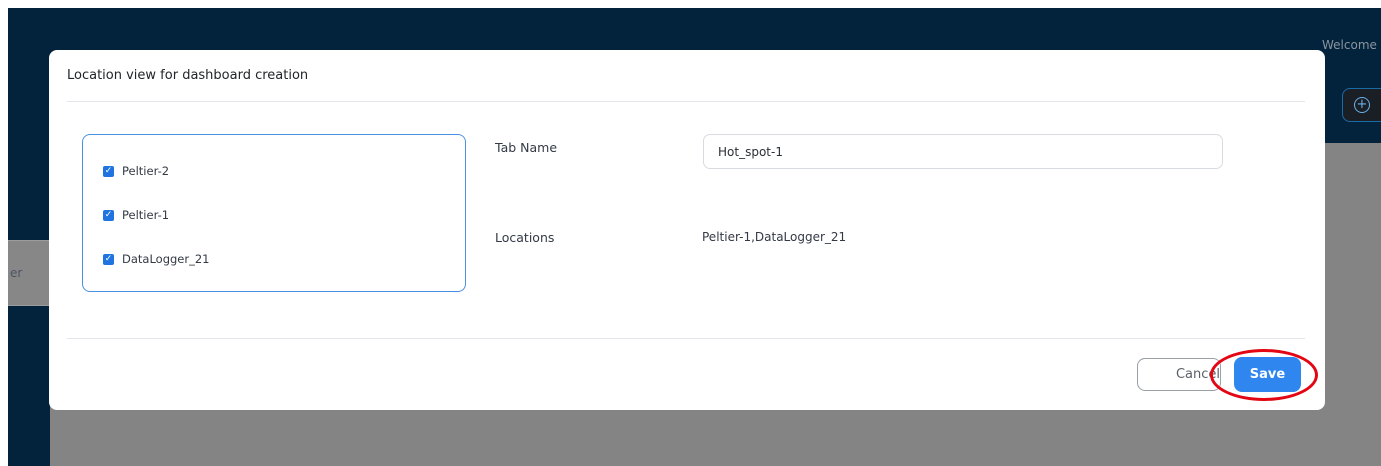  Describe the element at coordinates (16, 273) in the screenshot. I see `sidebar-tab-label: er` at that location.